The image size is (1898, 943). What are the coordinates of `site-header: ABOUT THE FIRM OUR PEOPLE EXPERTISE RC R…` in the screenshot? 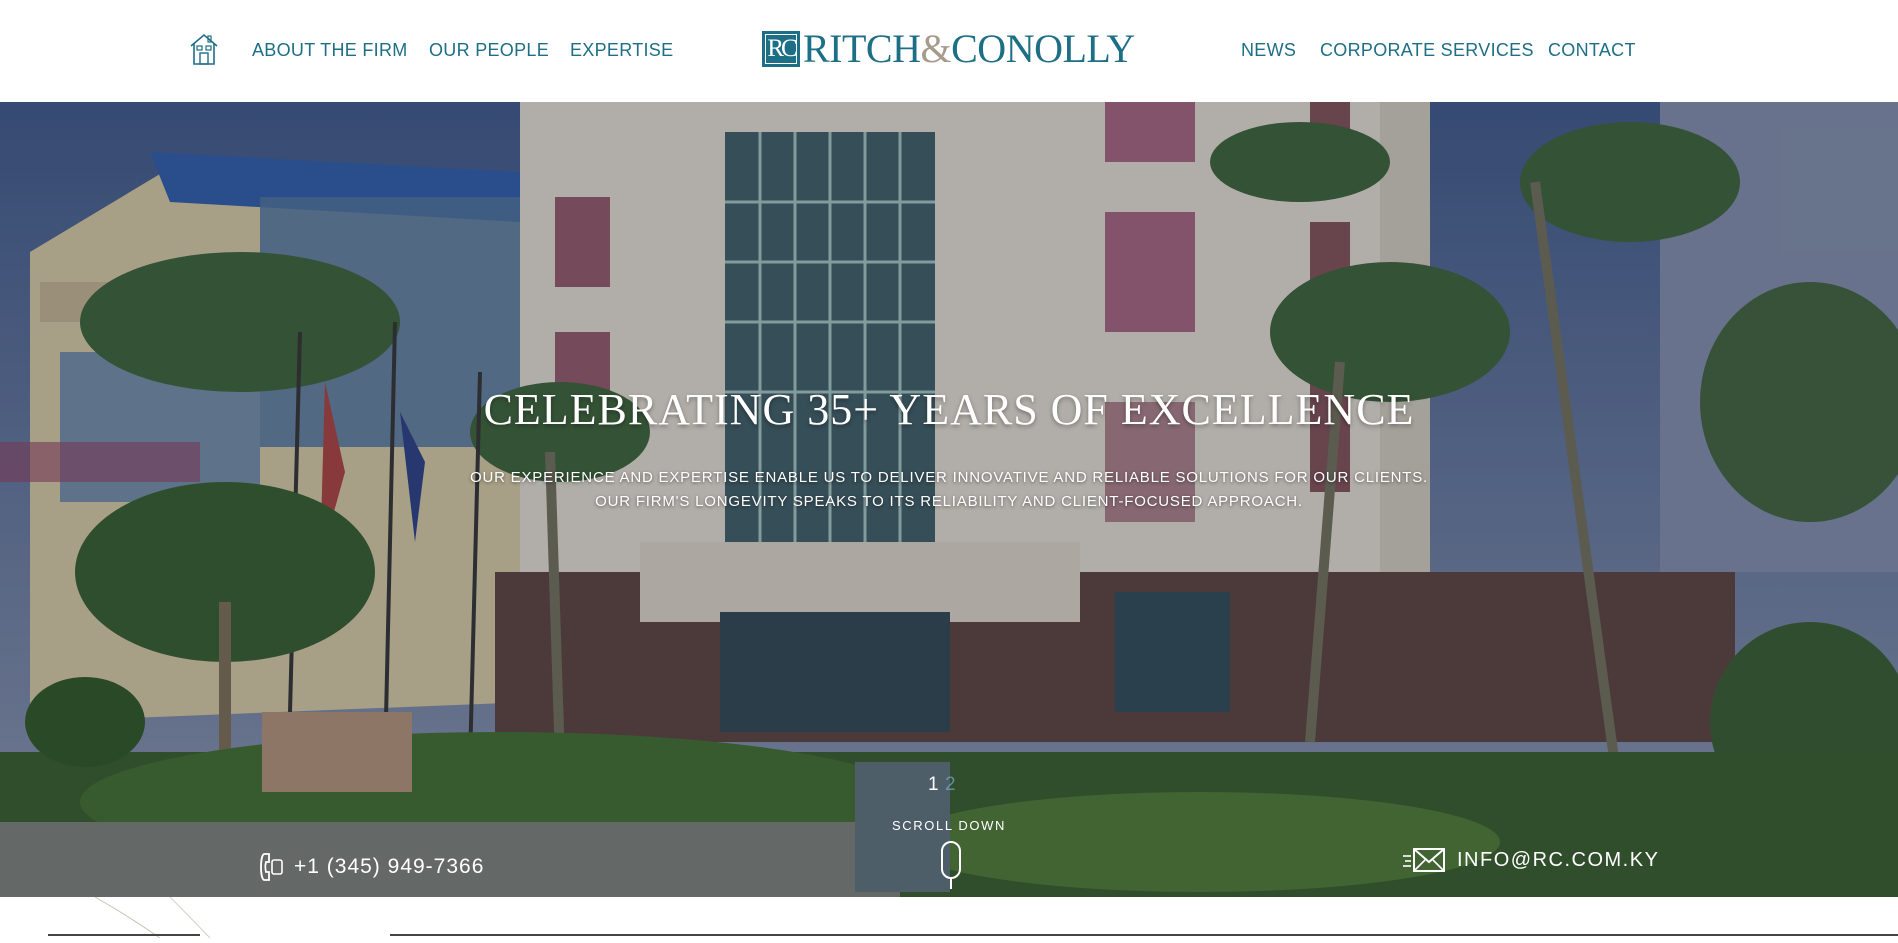 It's located at (949, 51).